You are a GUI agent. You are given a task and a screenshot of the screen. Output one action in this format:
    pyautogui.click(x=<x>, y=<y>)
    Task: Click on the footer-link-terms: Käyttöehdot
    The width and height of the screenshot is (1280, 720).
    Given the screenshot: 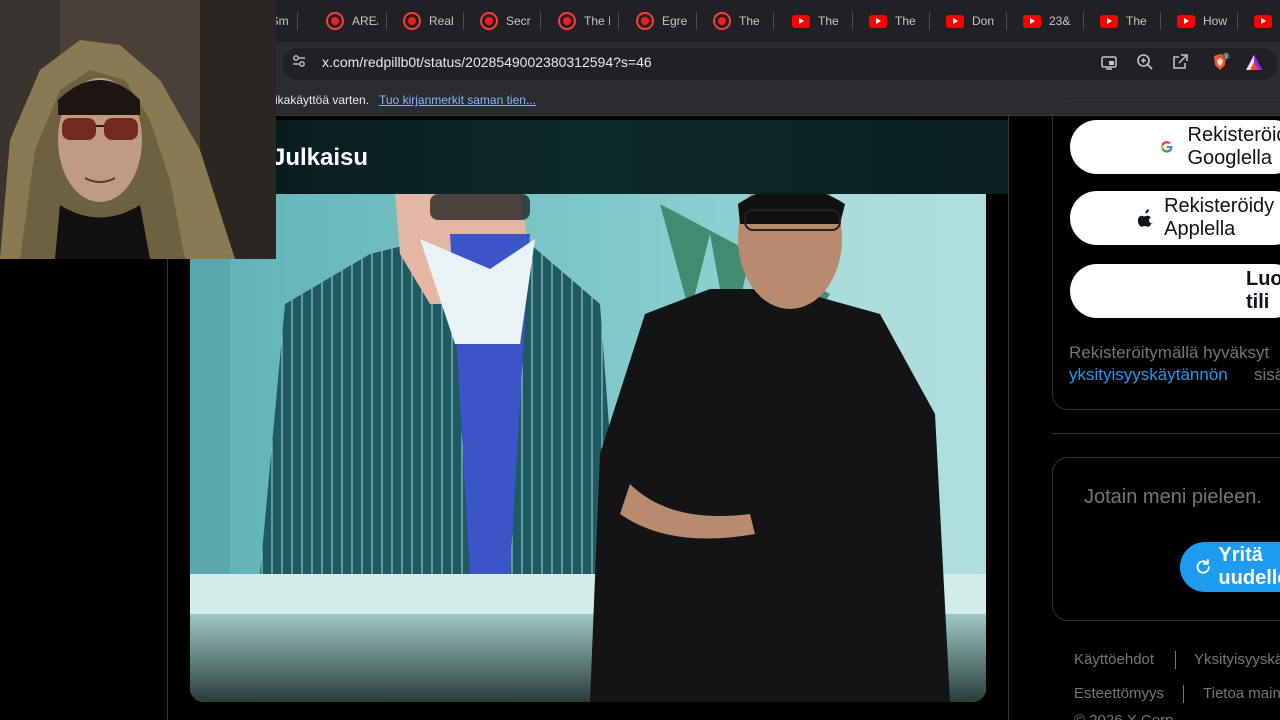 What is the action you would take?
    pyautogui.click(x=1114, y=659)
    